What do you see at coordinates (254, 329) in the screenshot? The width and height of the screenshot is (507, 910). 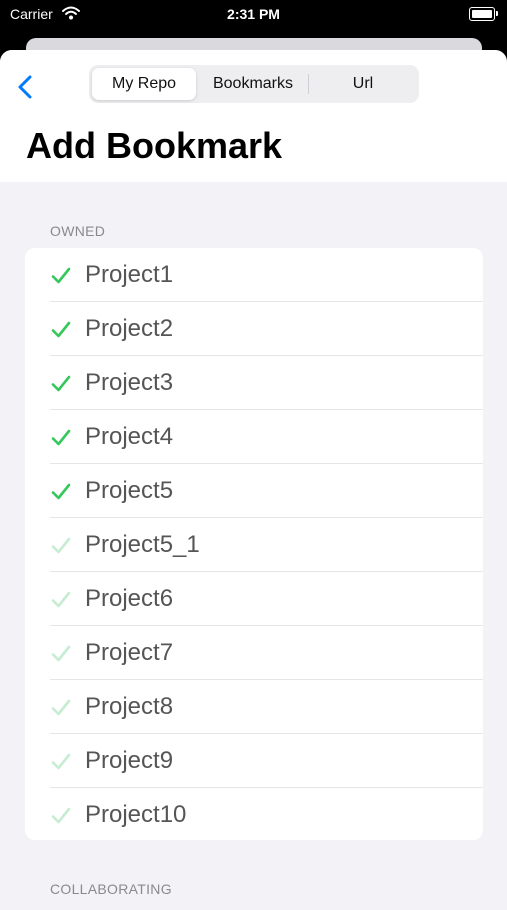 I see `list-item: Project2` at bounding box center [254, 329].